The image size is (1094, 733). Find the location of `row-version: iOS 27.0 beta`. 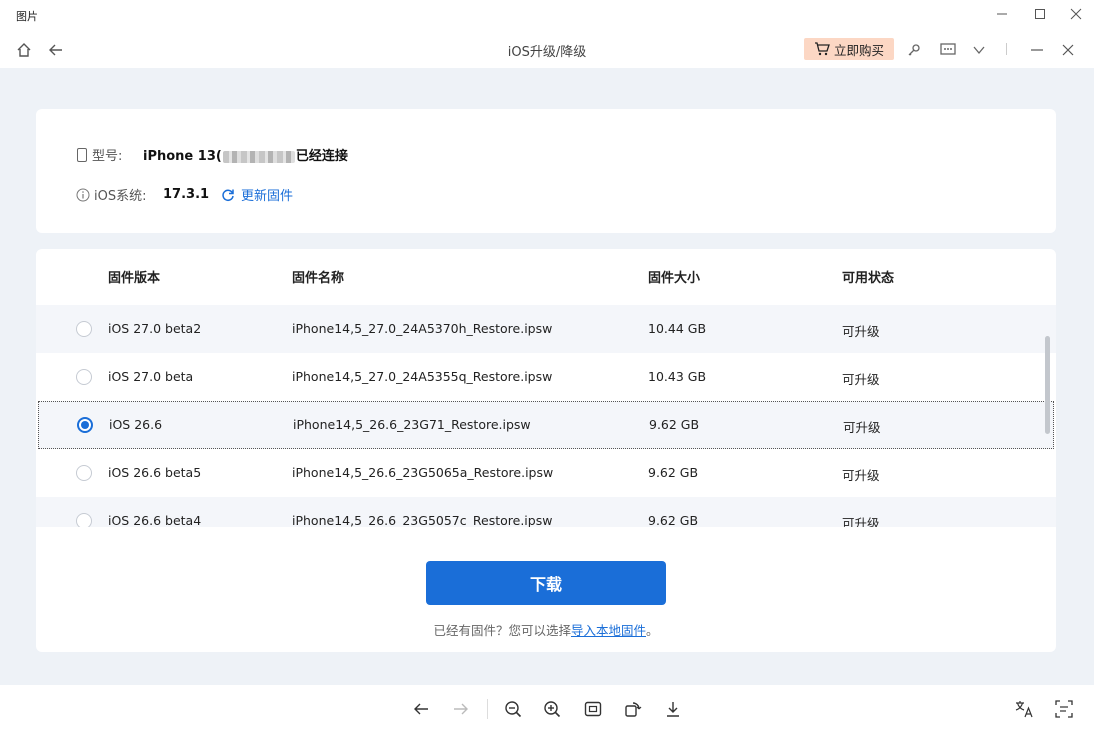

row-version: iOS 27.0 beta is located at coordinates (151, 376).